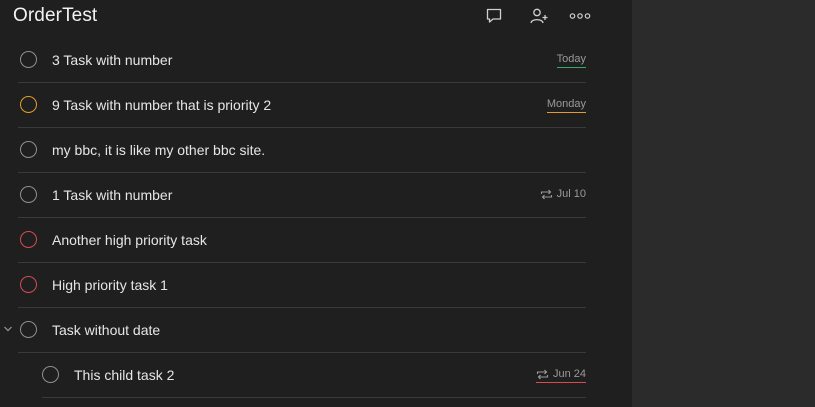 The width and height of the screenshot is (815, 407). I want to click on due-date: Jun 24, so click(560, 375).